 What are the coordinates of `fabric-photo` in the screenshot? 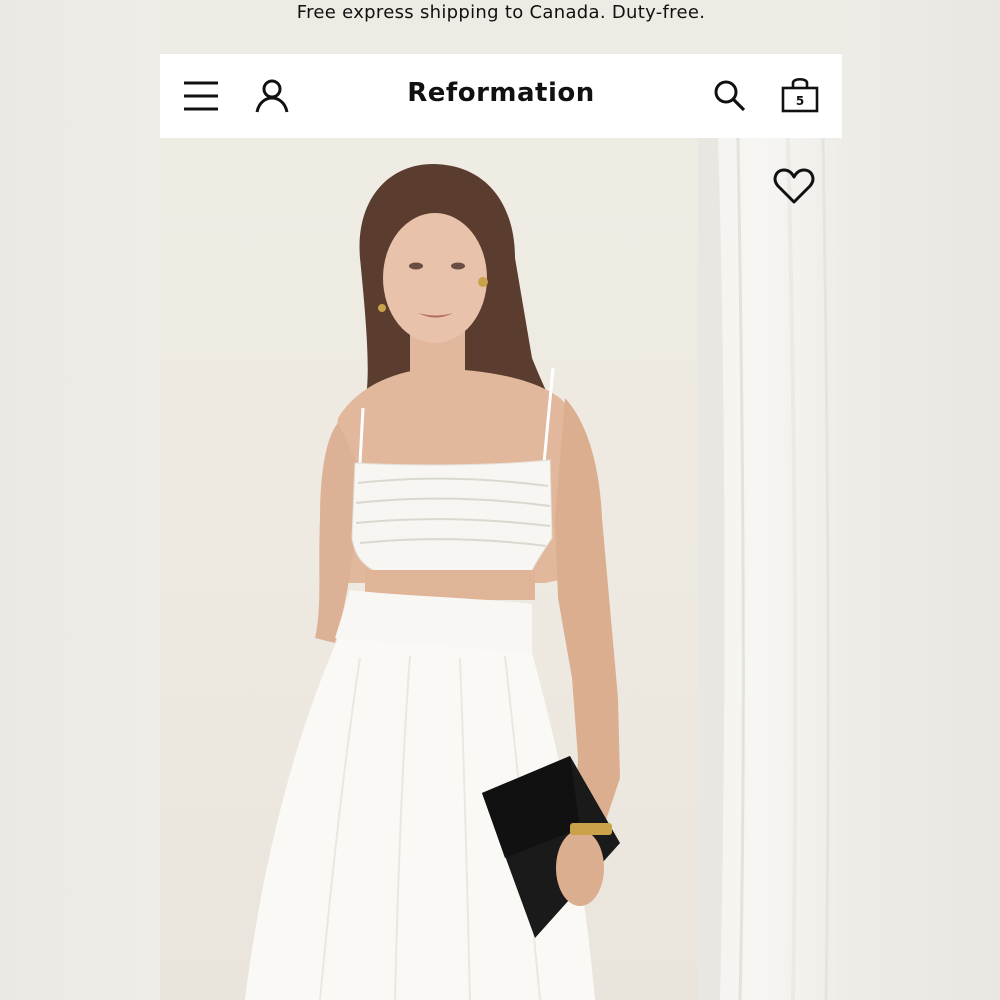 It's located at (764, 569).